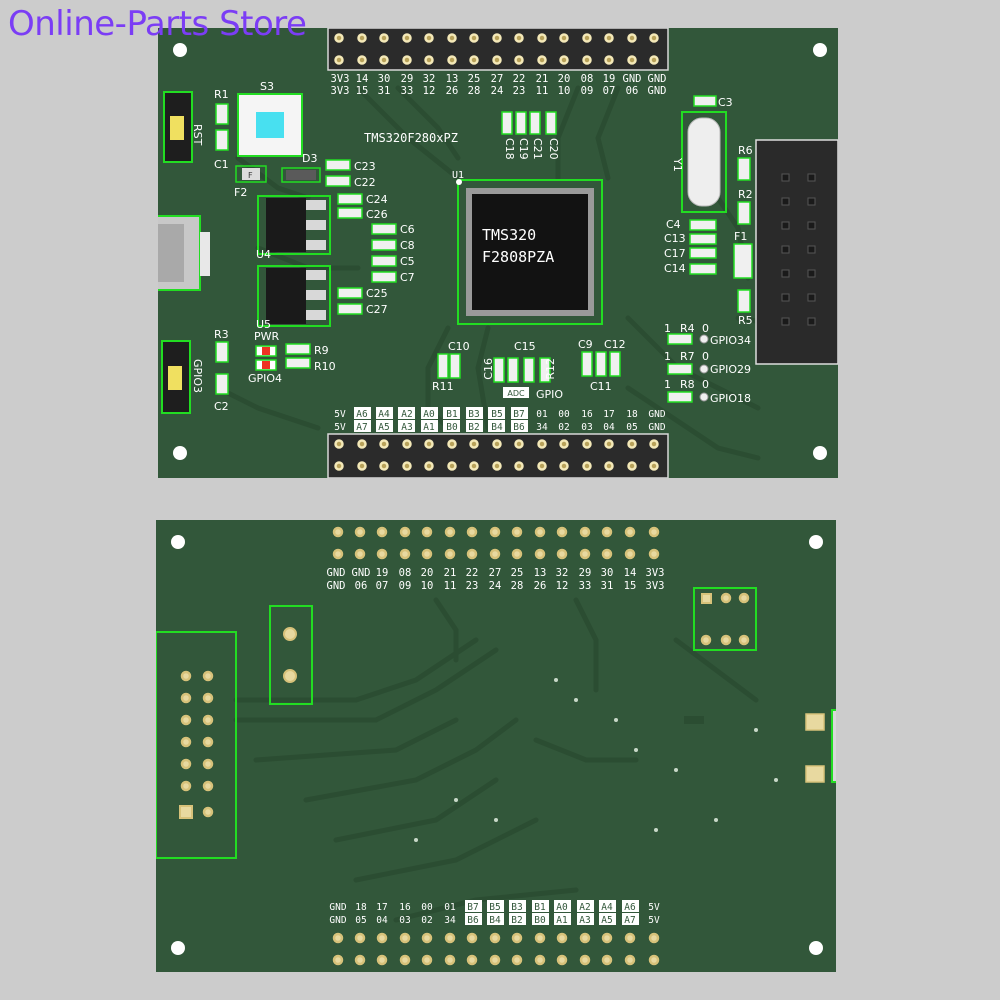  I want to click on pwr-label: PWR, so click(267, 336).